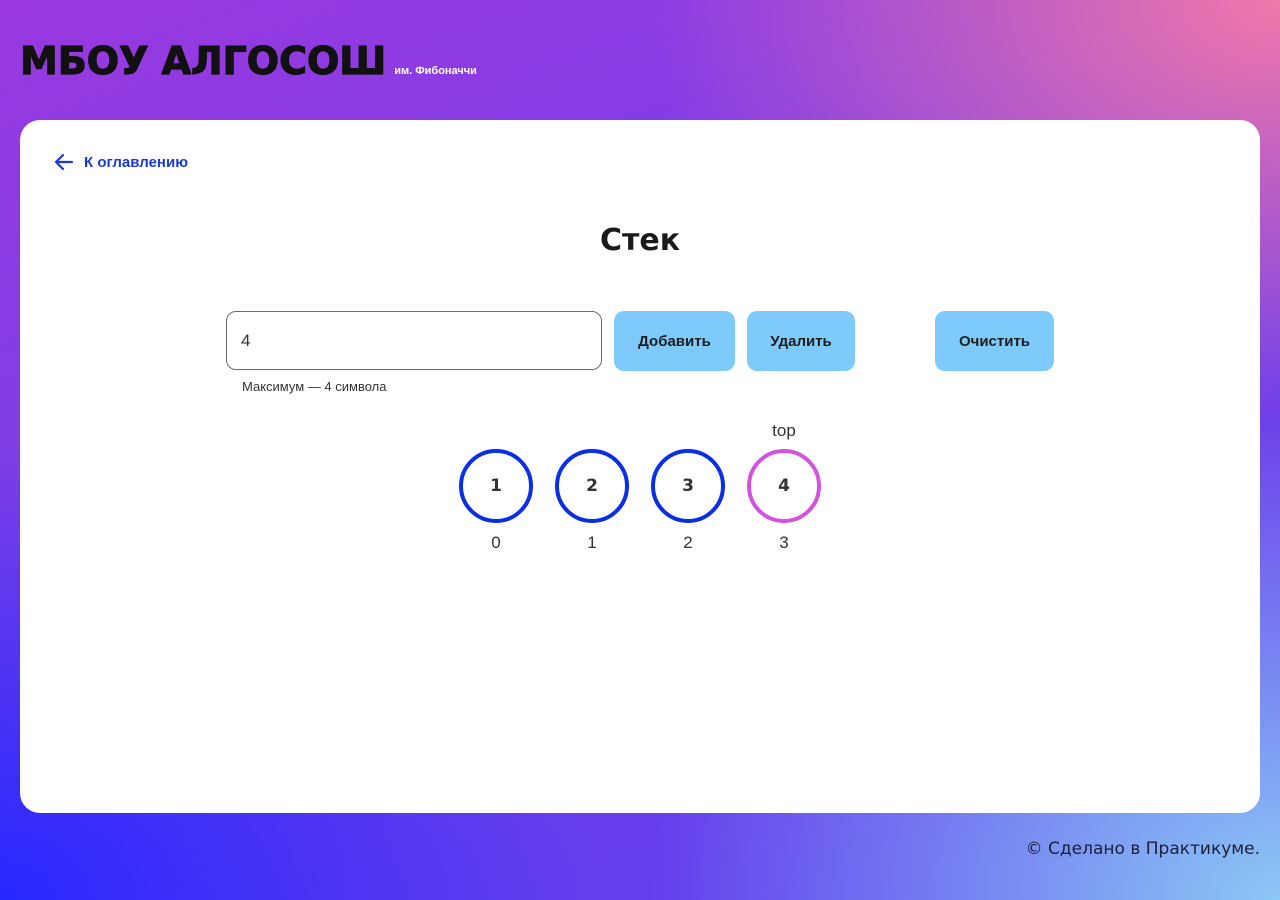 This screenshot has width=1280, height=900. Describe the element at coordinates (801, 341) in the screenshot. I see `delete-button: Удалить` at that location.